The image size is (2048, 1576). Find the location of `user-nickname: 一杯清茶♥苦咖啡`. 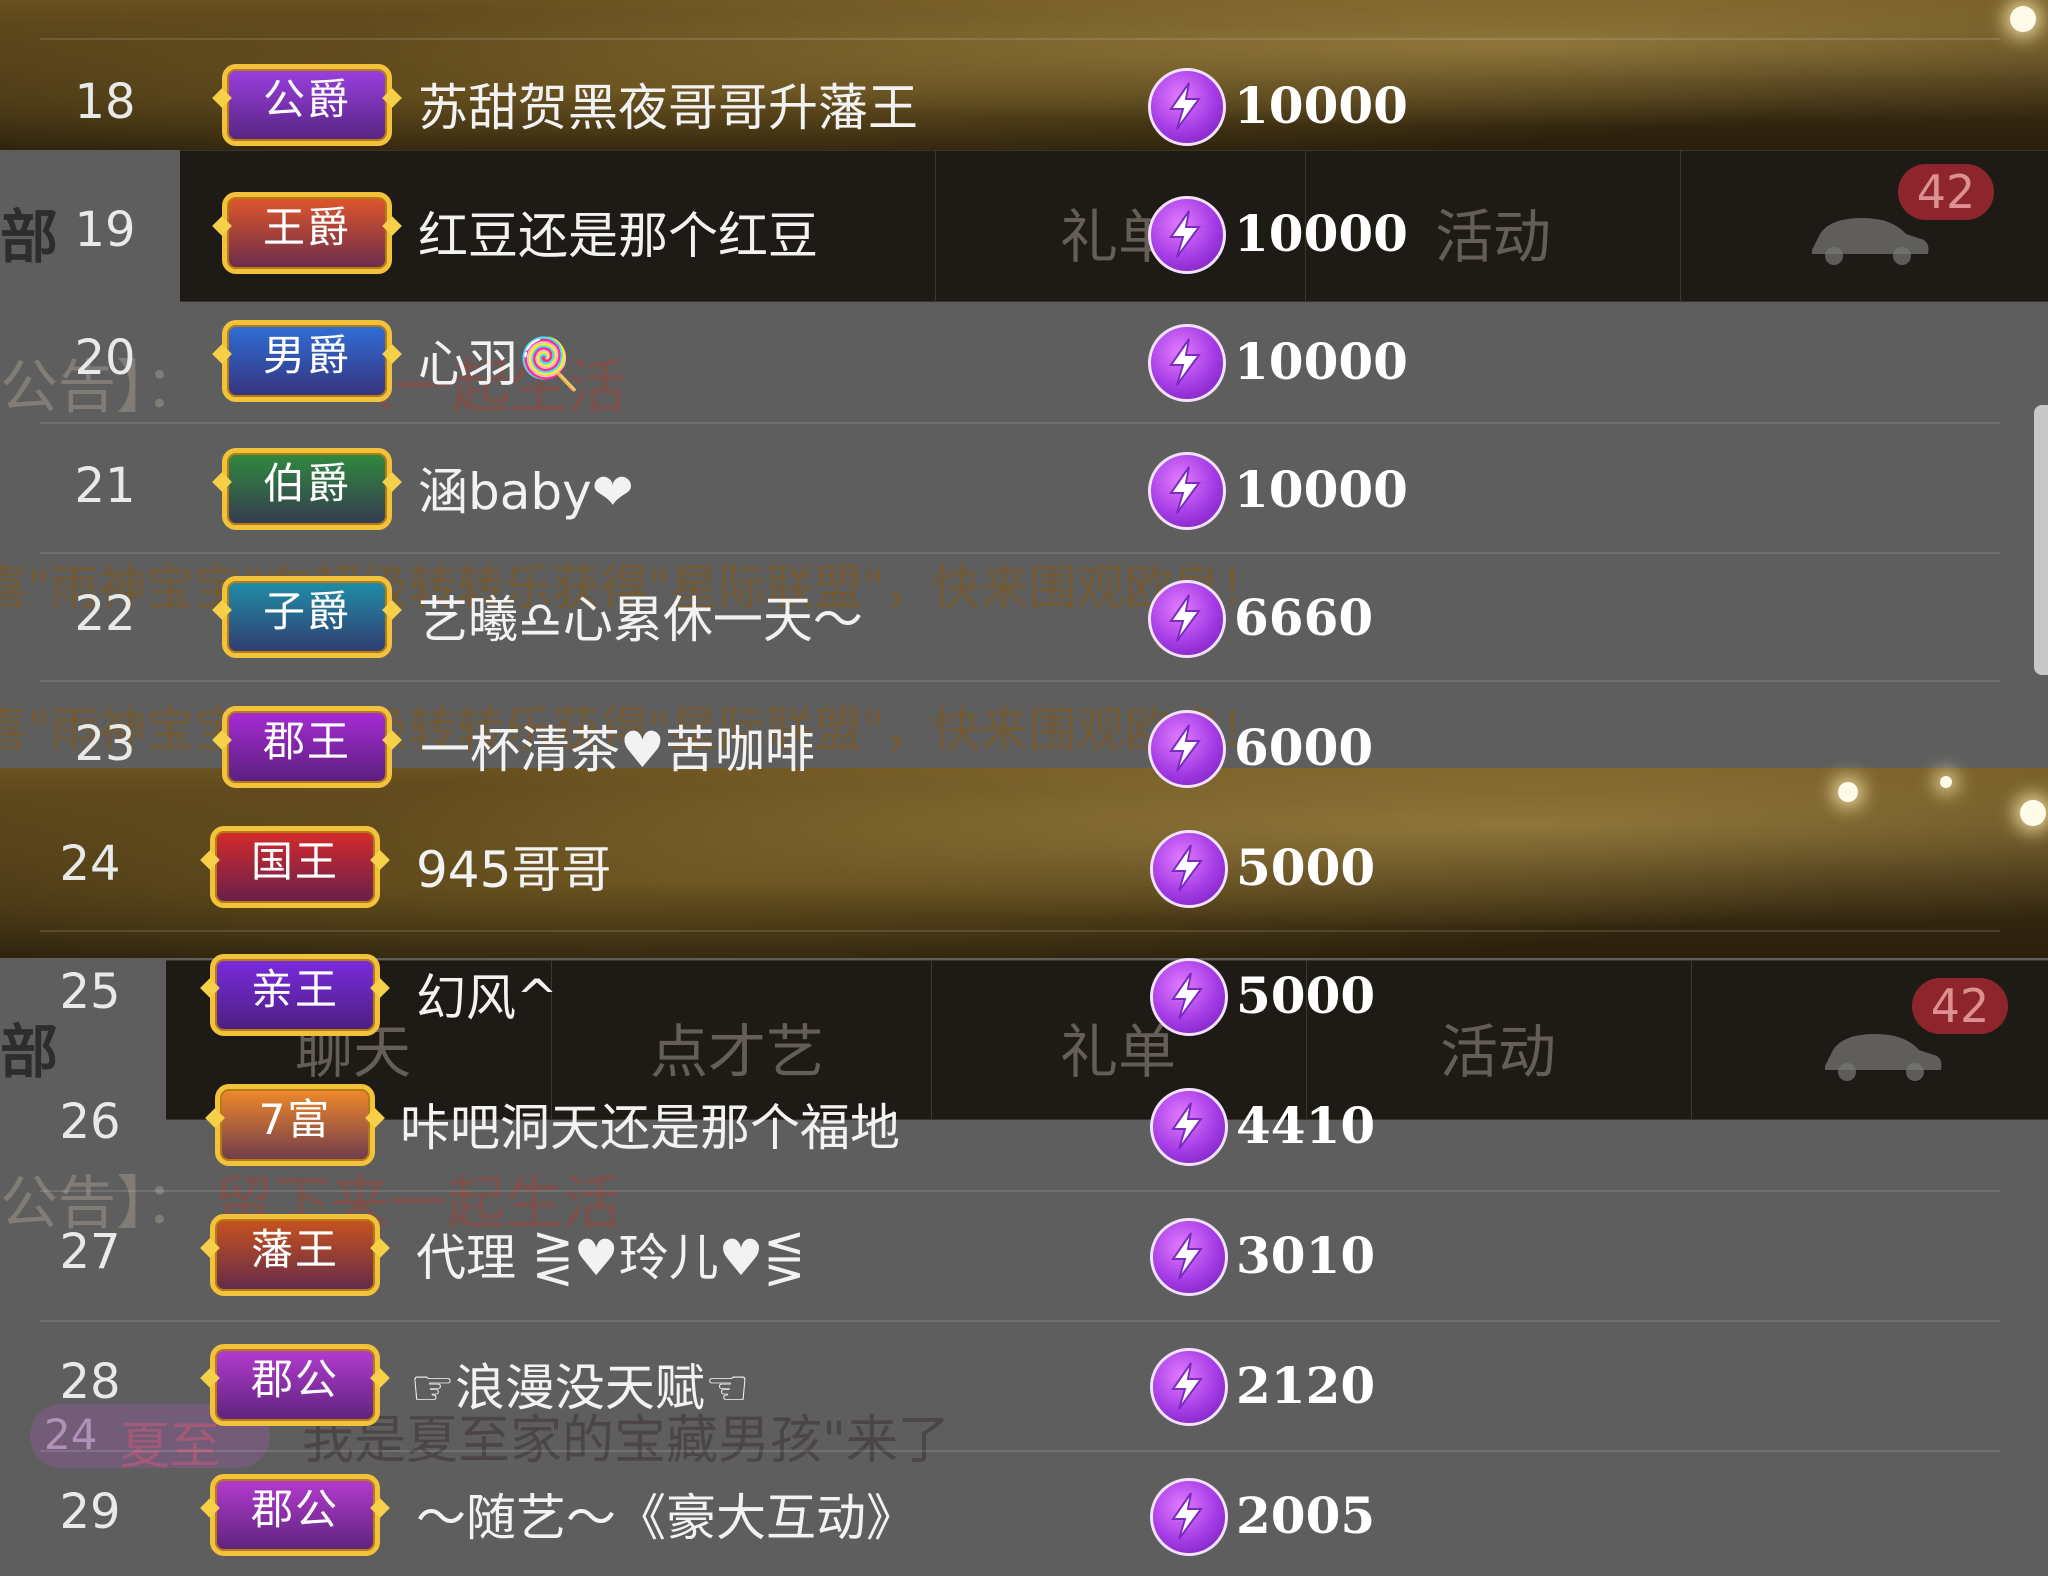

user-nickname: 一杯清茶♥苦咖啡 is located at coordinates (617, 746).